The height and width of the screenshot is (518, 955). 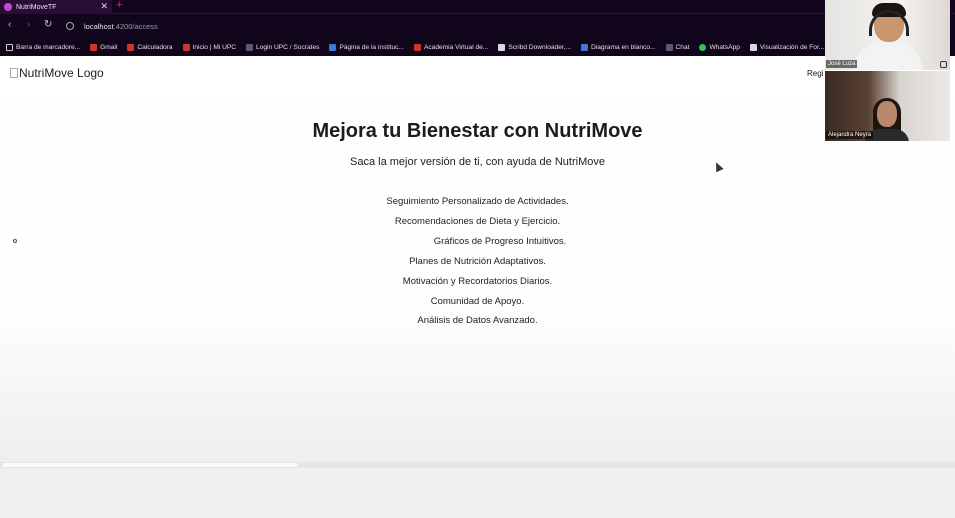 What do you see at coordinates (887, 114) in the screenshot?
I see `participant-face` at bounding box center [887, 114].